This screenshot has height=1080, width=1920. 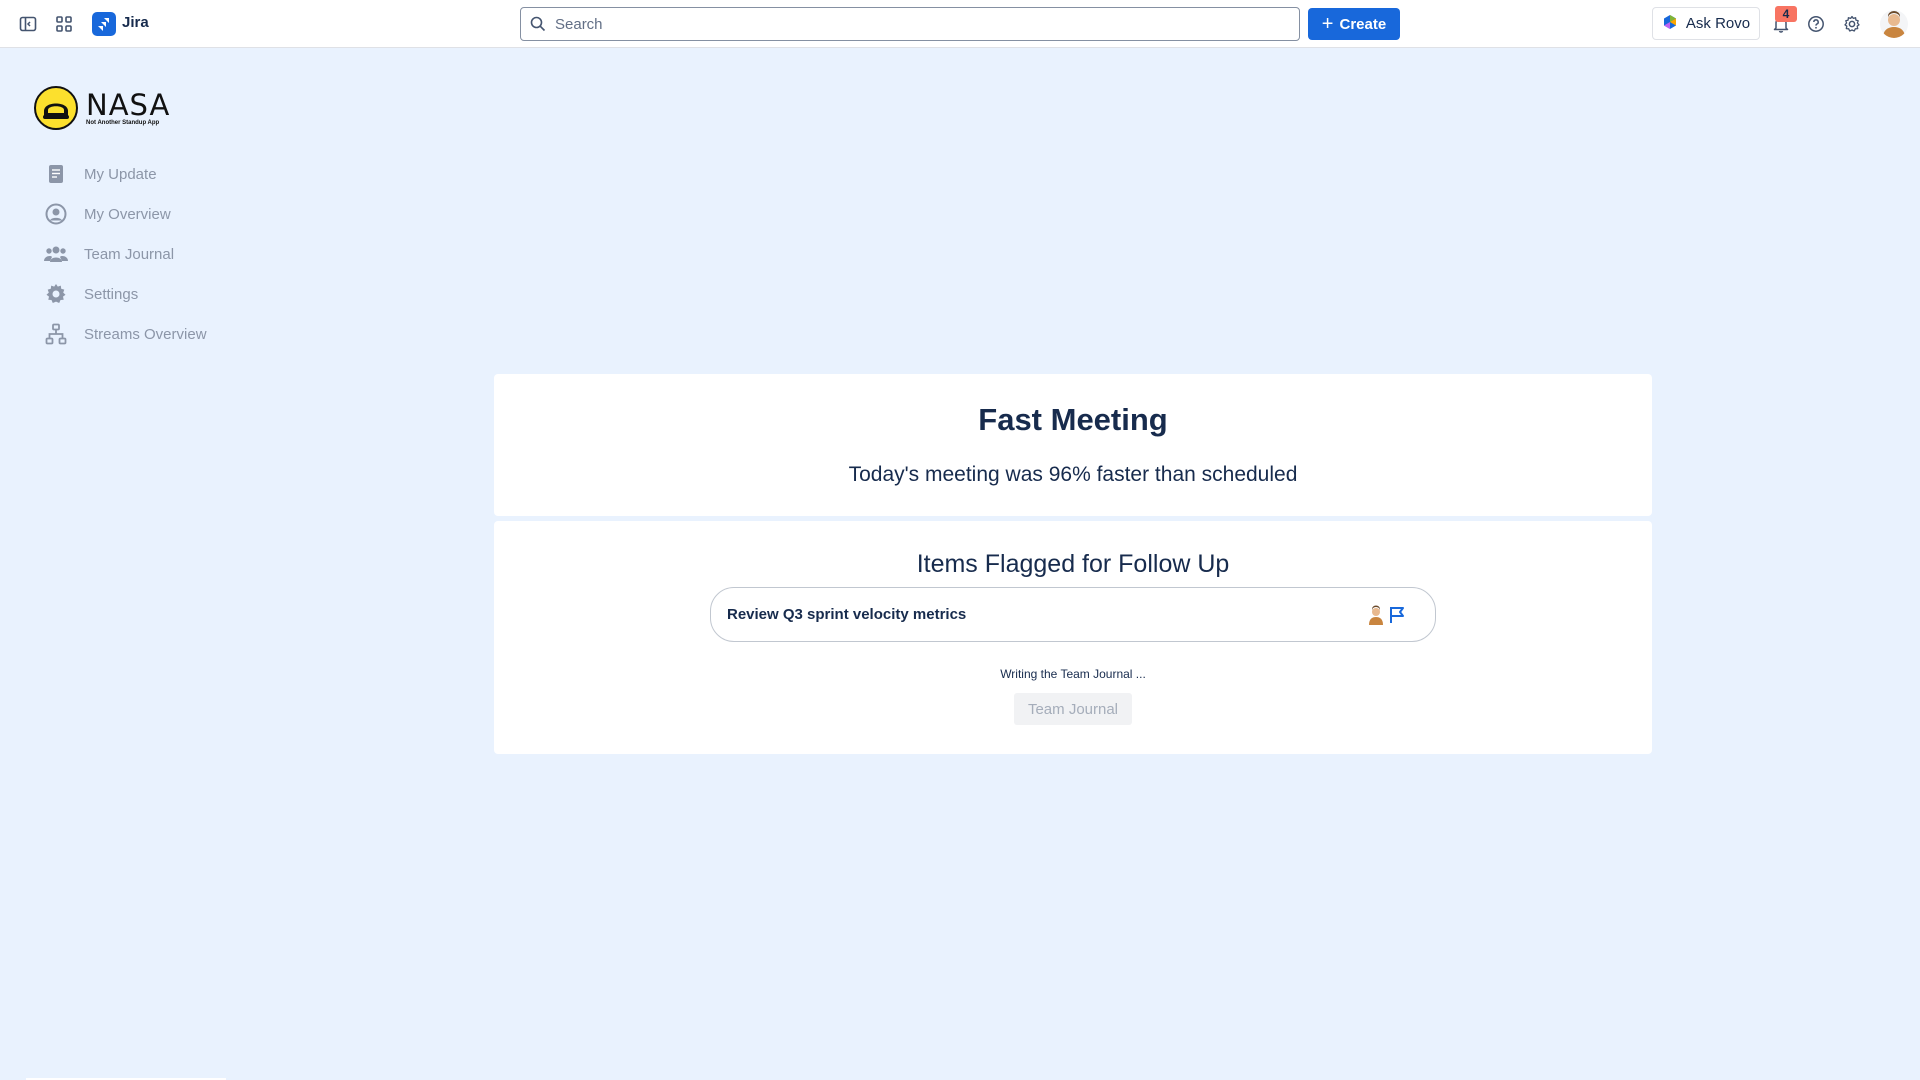 I want to click on sidebar-item-my-update: My Update, so click(x=125, y=174).